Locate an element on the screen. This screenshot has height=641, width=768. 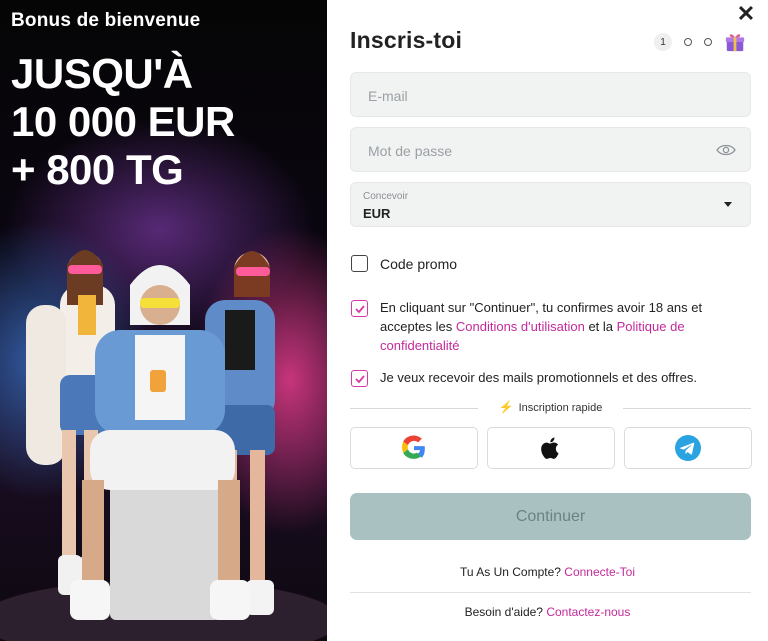
form-title: Inscris-toi is located at coordinates (406, 40).